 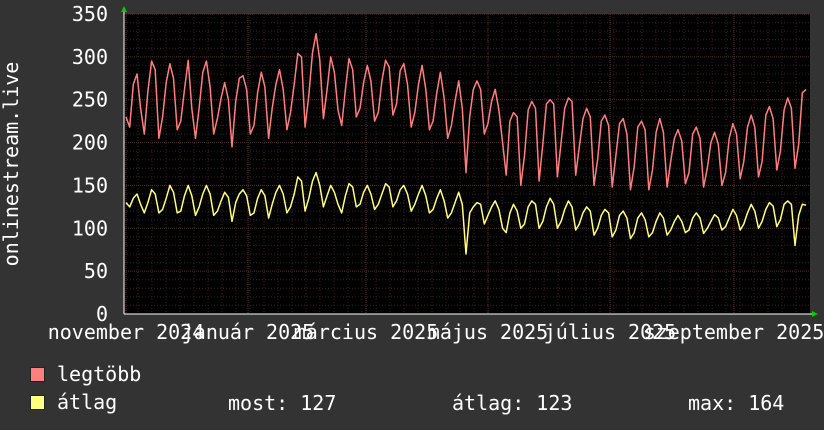 I want to click on y-tick-label: 250, so click(x=90, y=100).